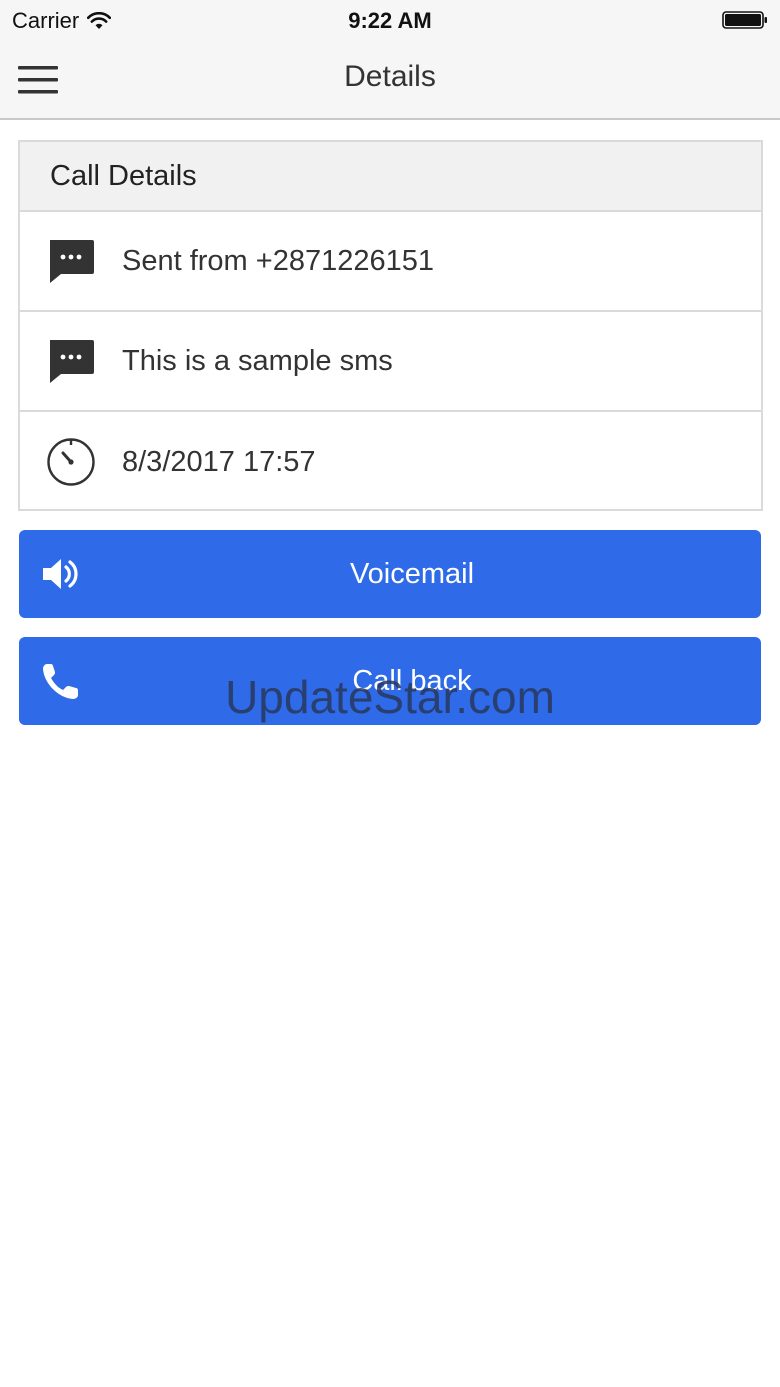  Describe the element at coordinates (60, 574) in the screenshot. I see `speaker-icon` at that location.